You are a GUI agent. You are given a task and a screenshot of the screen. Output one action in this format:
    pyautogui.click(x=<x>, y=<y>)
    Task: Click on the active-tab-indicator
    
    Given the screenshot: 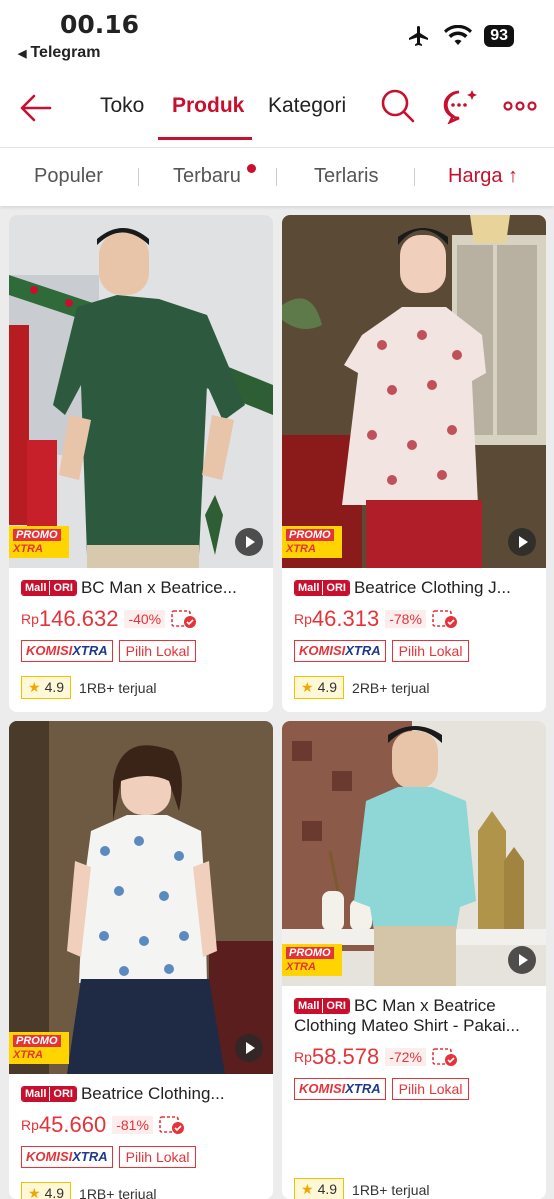 What is the action you would take?
    pyautogui.click(x=205, y=138)
    